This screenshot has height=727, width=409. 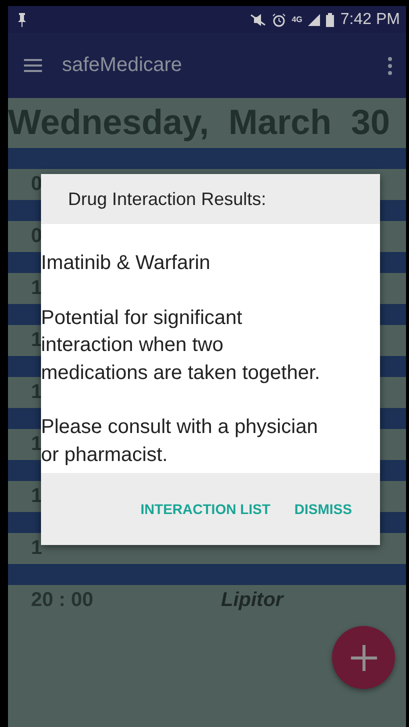 What do you see at coordinates (181, 346) in the screenshot?
I see `dialog-message: Potential for significant interaction when two medications are taken together.` at bounding box center [181, 346].